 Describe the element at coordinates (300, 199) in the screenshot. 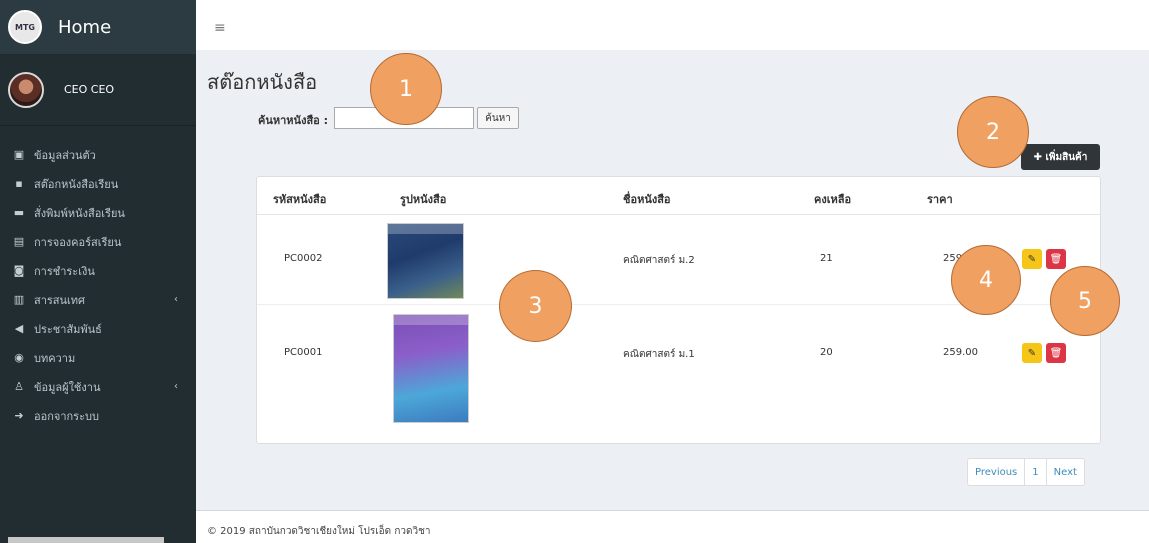

I see `column-header-code: รหัสหนังสือ` at that location.